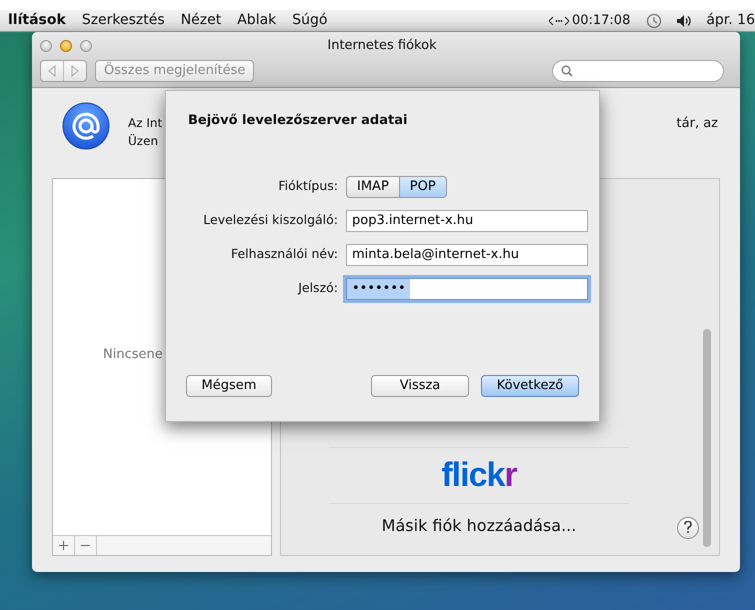 This screenshot has width=755, height=610. I want to click on help-button, so click(688, 528).